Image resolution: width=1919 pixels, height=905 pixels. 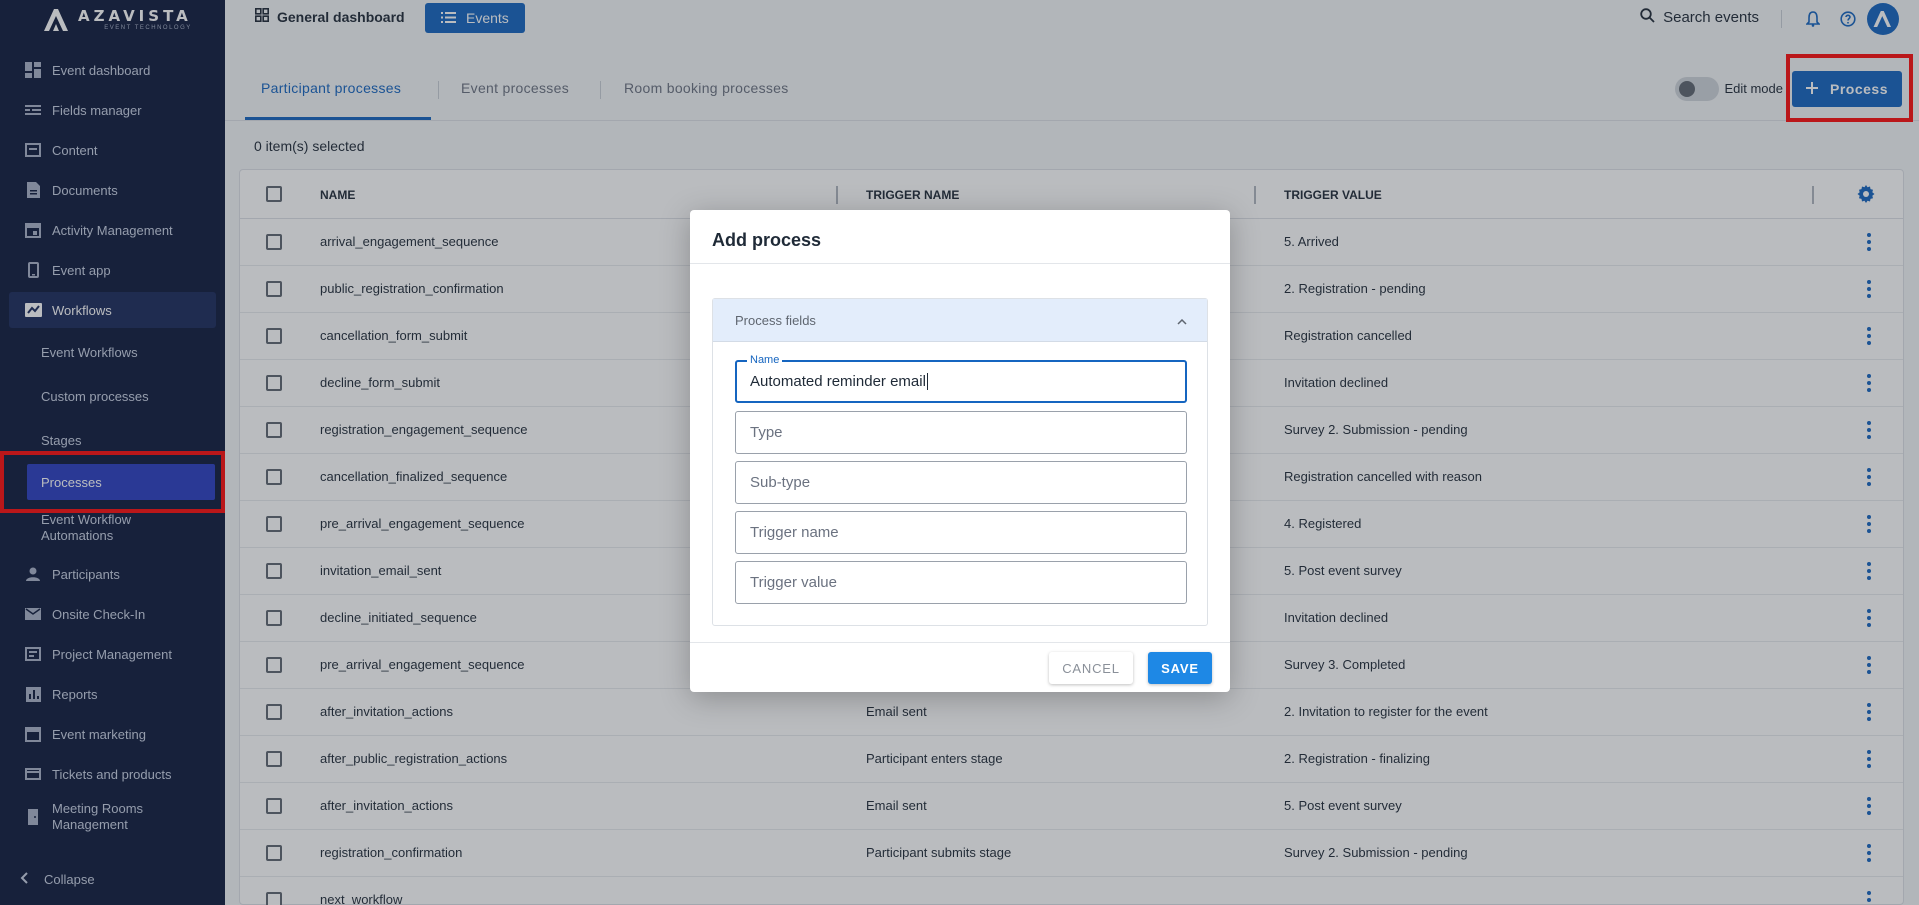 What do you see at coordinates (927, 381) in the screenshot?
I see `text-caret` at bounding box center [927, 381].